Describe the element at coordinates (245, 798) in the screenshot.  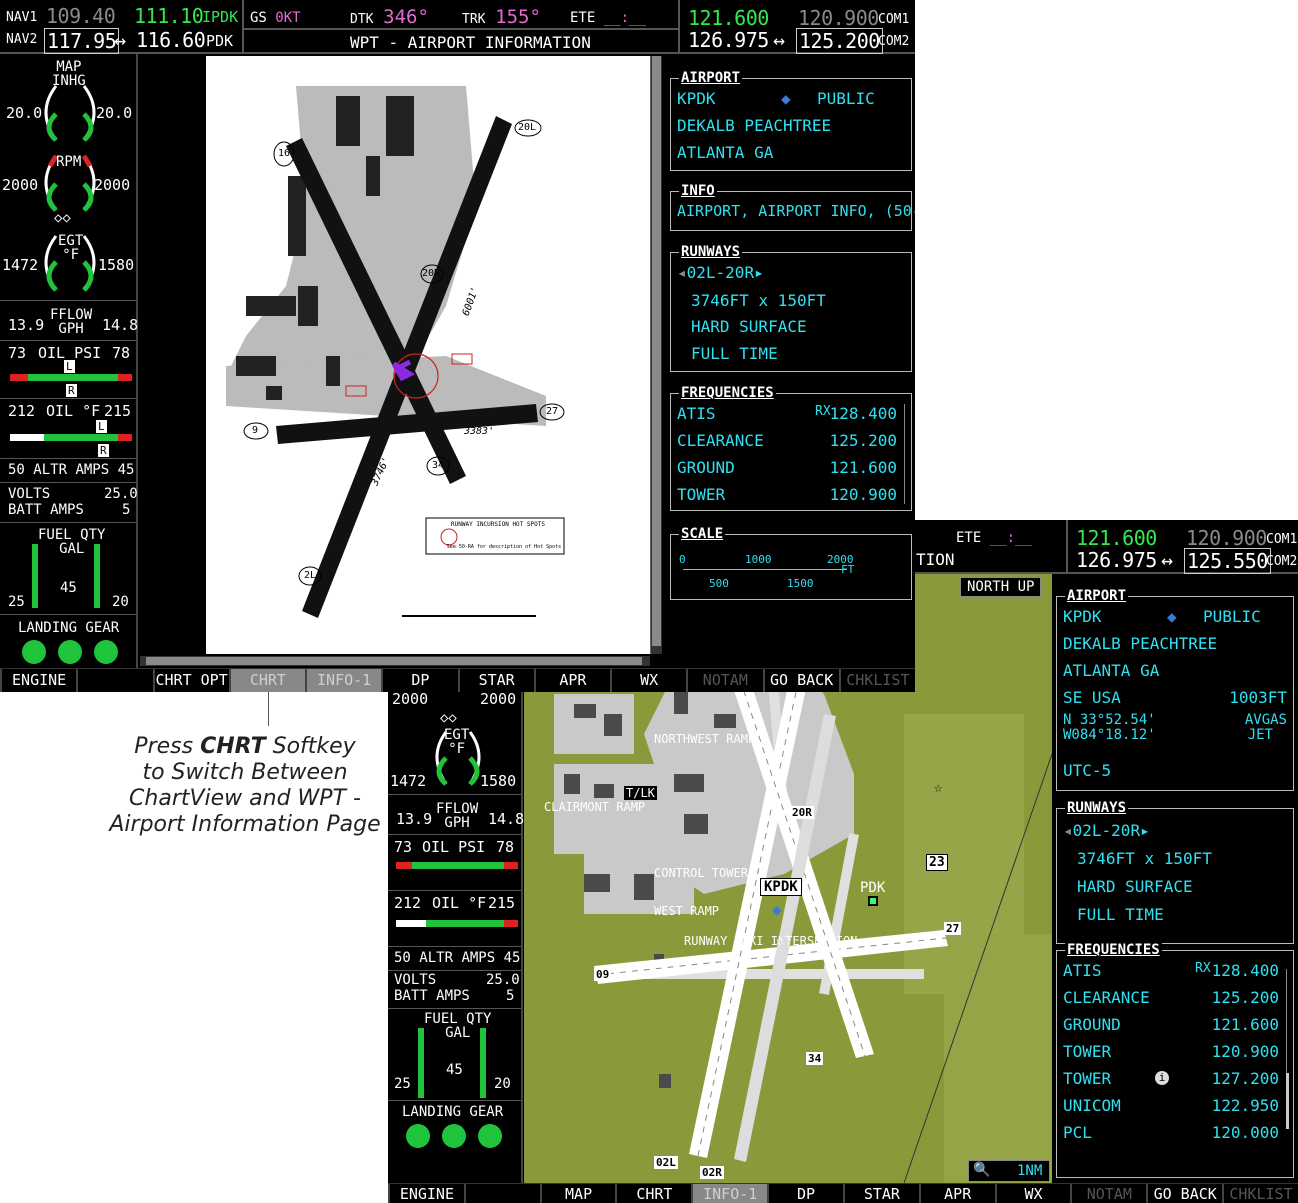
I see `caption-line3: ChartView and WPT -` at that location.